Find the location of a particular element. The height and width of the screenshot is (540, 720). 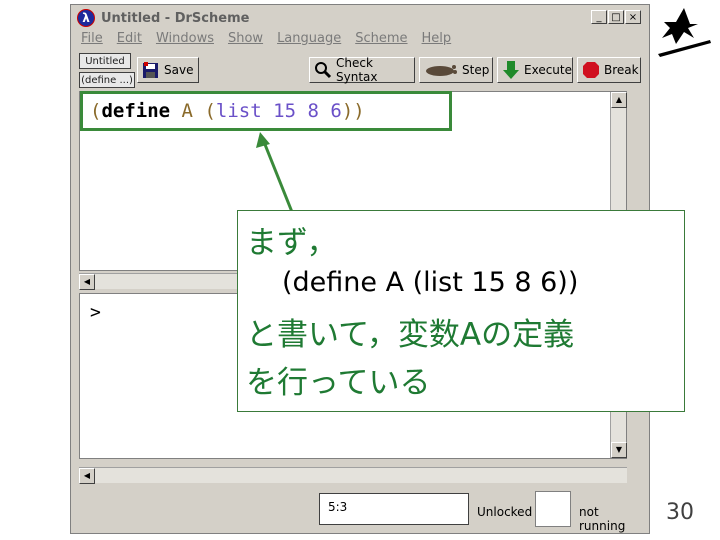

callout-code: (define A (list 15 8 6)) is located at coordinates (430, 282).